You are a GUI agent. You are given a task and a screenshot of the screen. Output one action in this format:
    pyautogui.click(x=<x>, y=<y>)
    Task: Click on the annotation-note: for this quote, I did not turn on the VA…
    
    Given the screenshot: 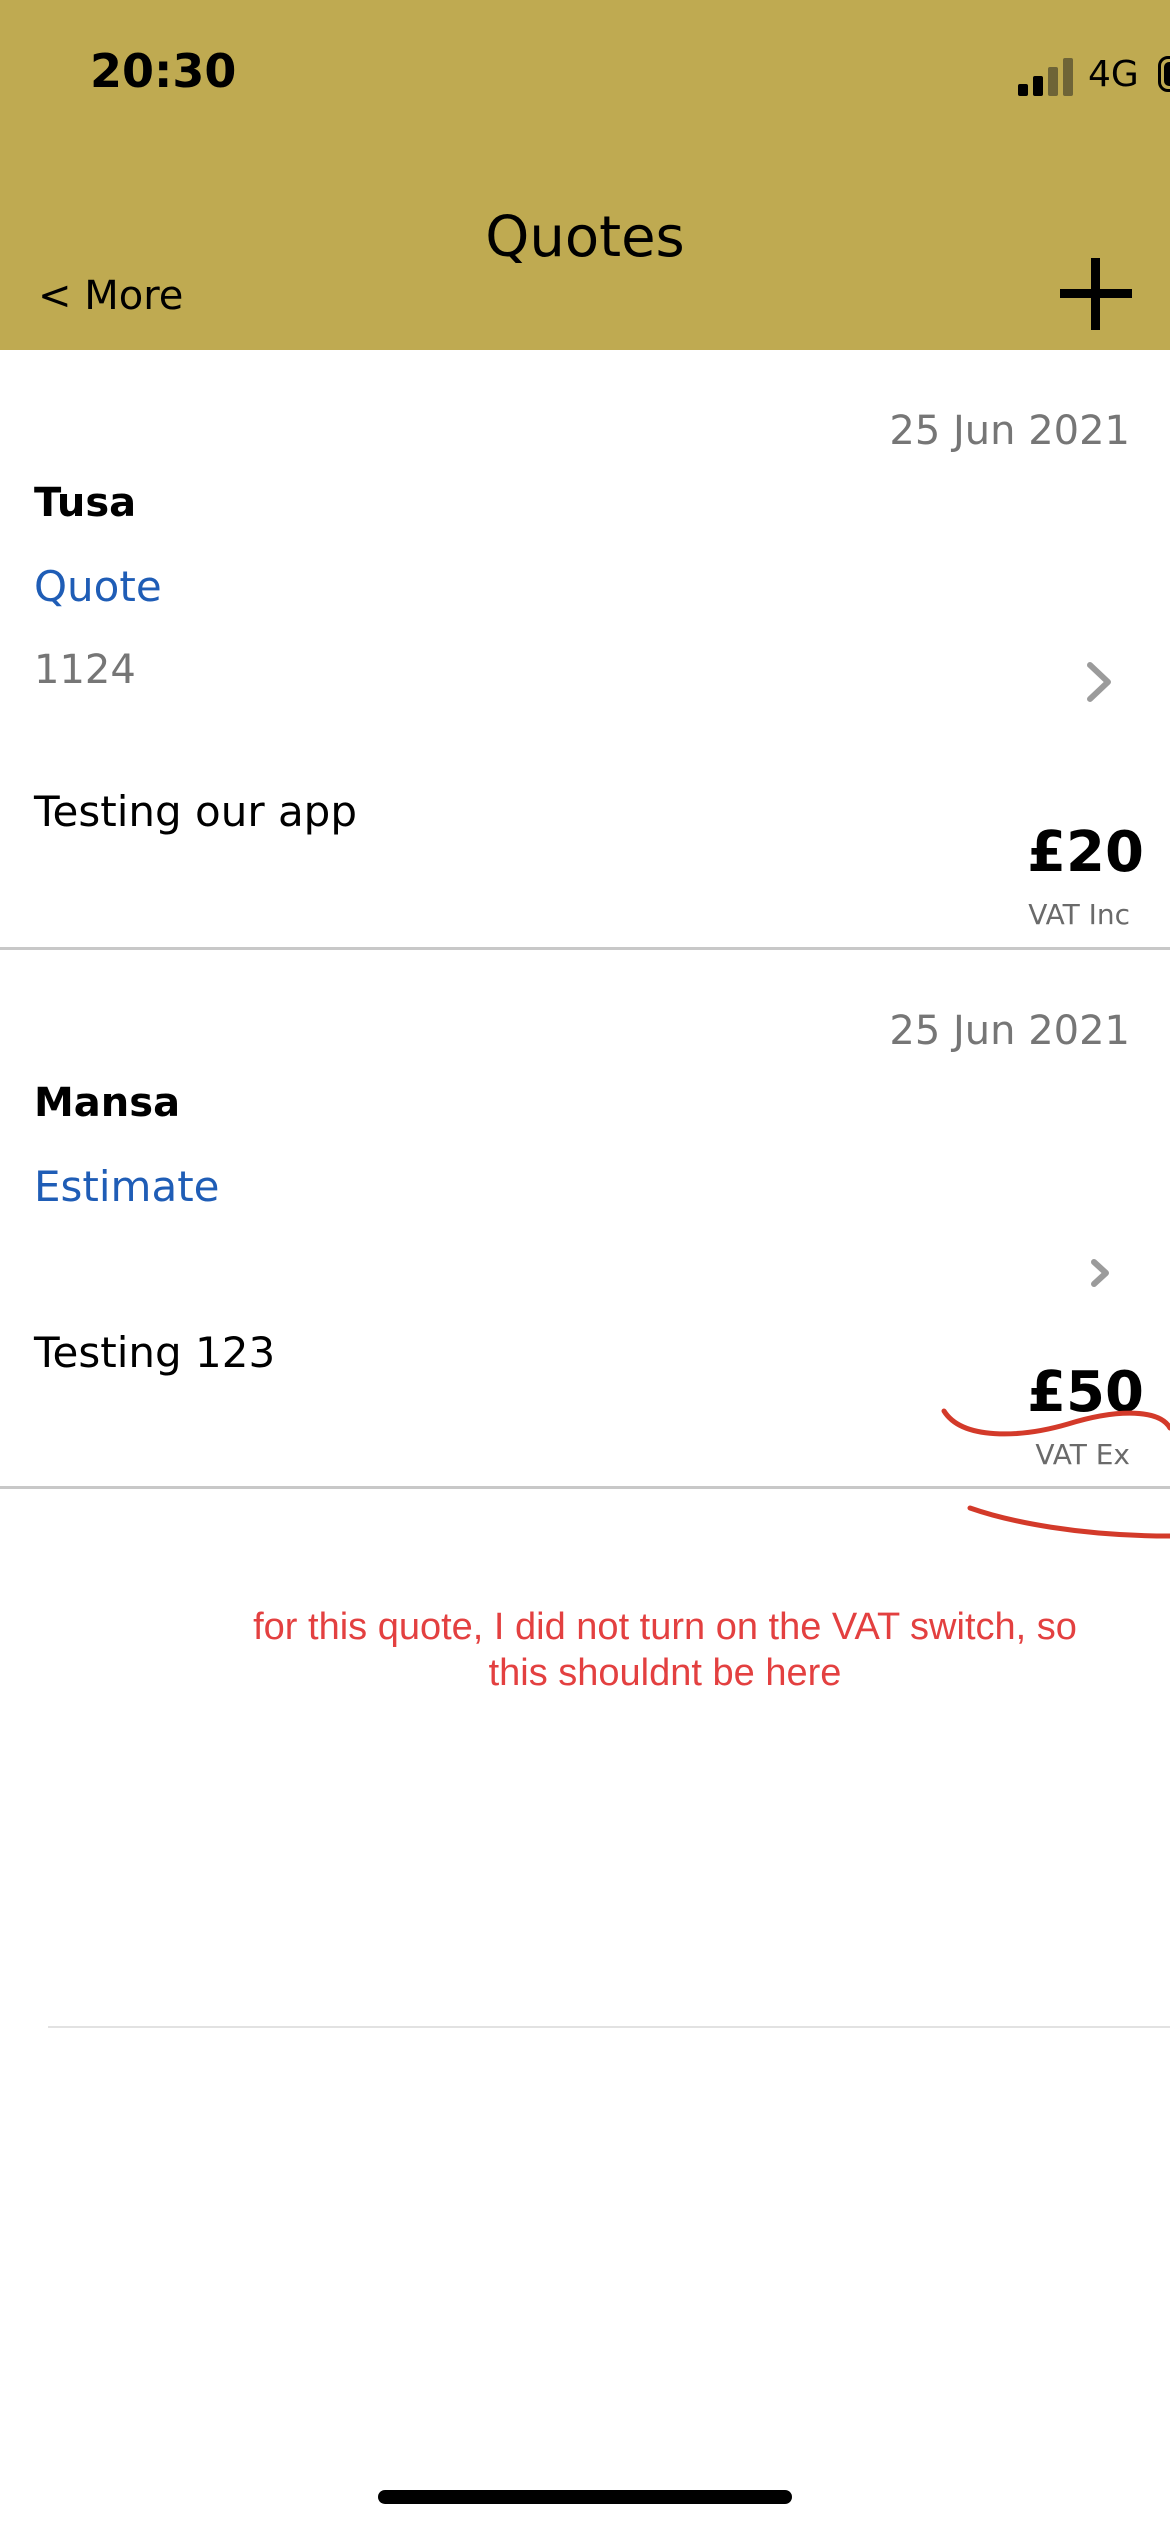 What is the action you would take?
    pyautogui.click(x=665, y=1650)
    